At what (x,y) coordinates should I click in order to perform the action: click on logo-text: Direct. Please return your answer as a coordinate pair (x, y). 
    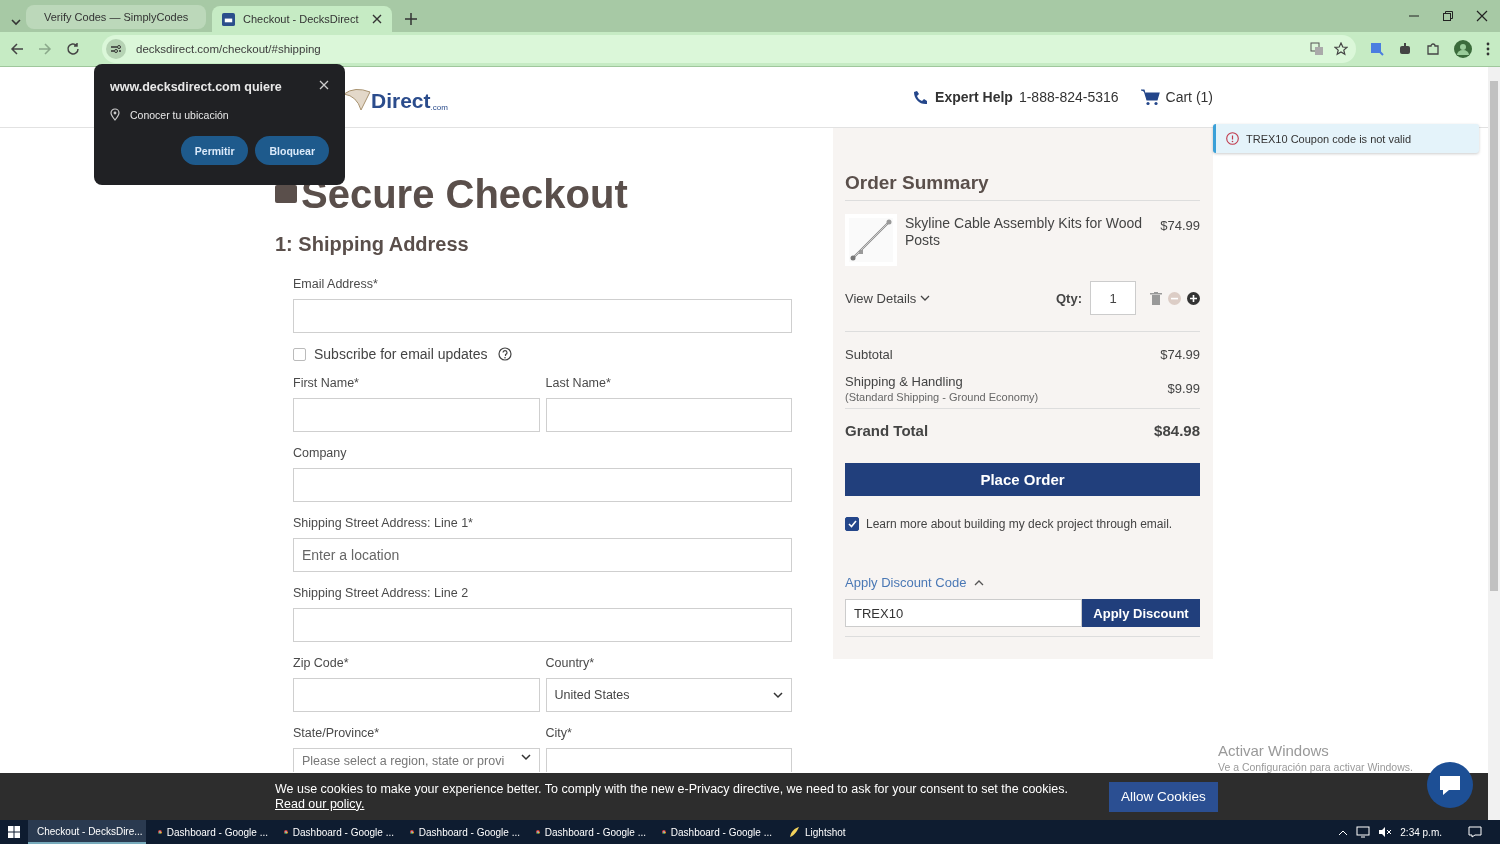
    Looking at the image, I should click on (401, 101).